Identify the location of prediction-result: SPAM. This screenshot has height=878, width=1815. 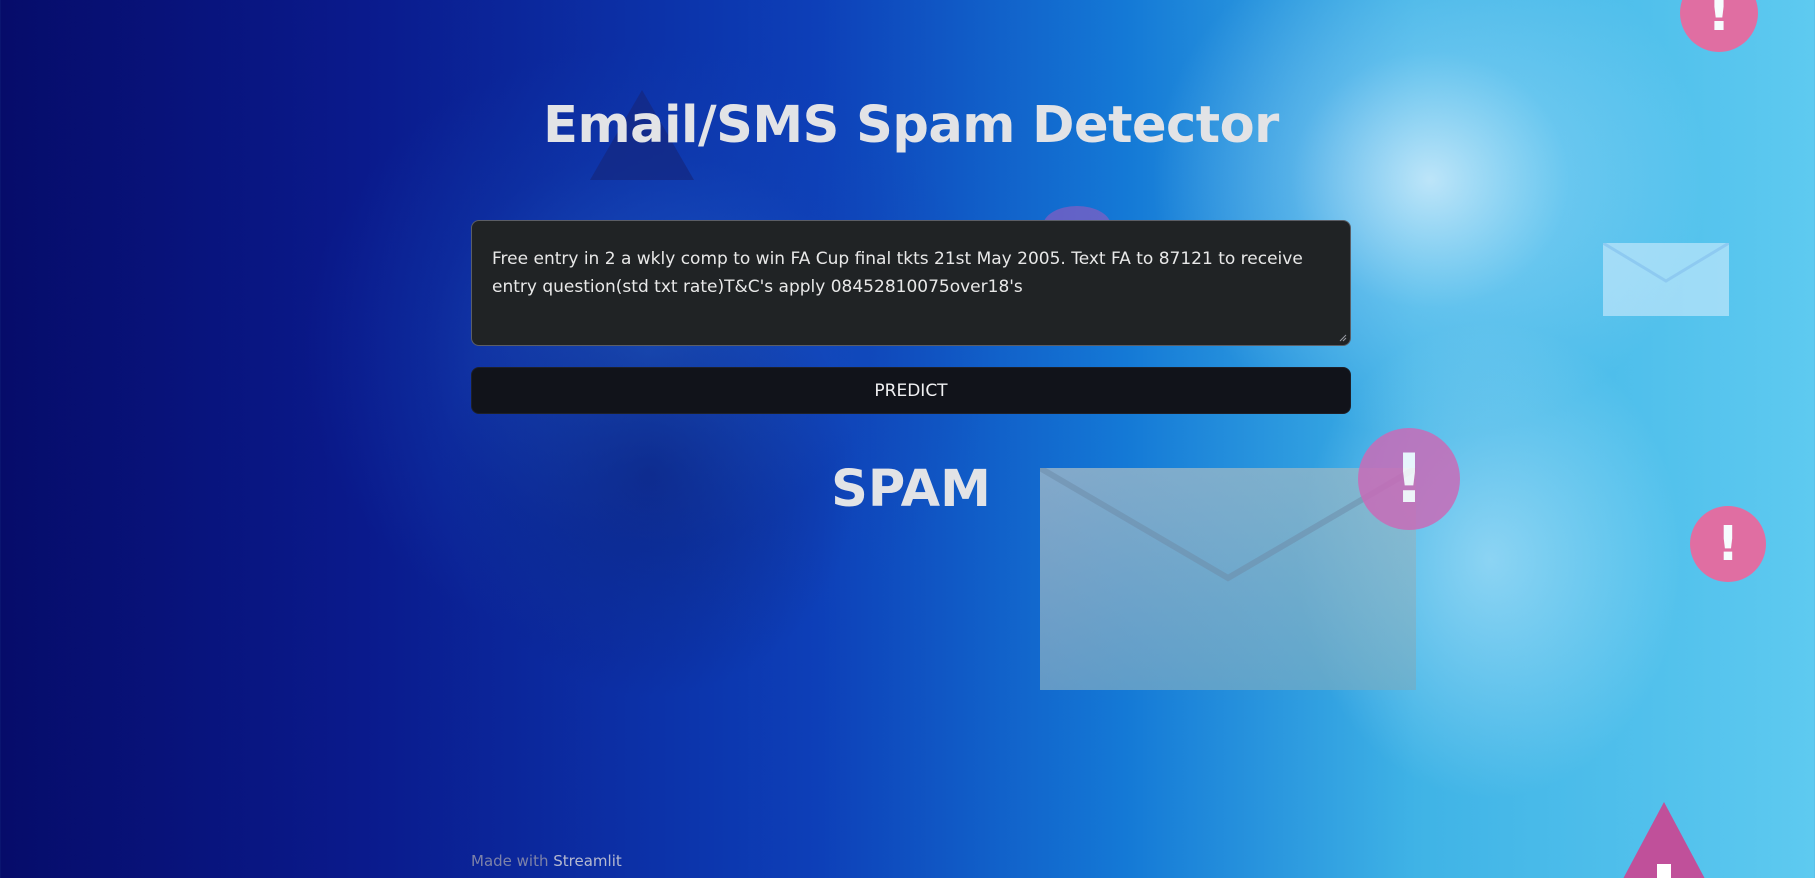
(911, 489).